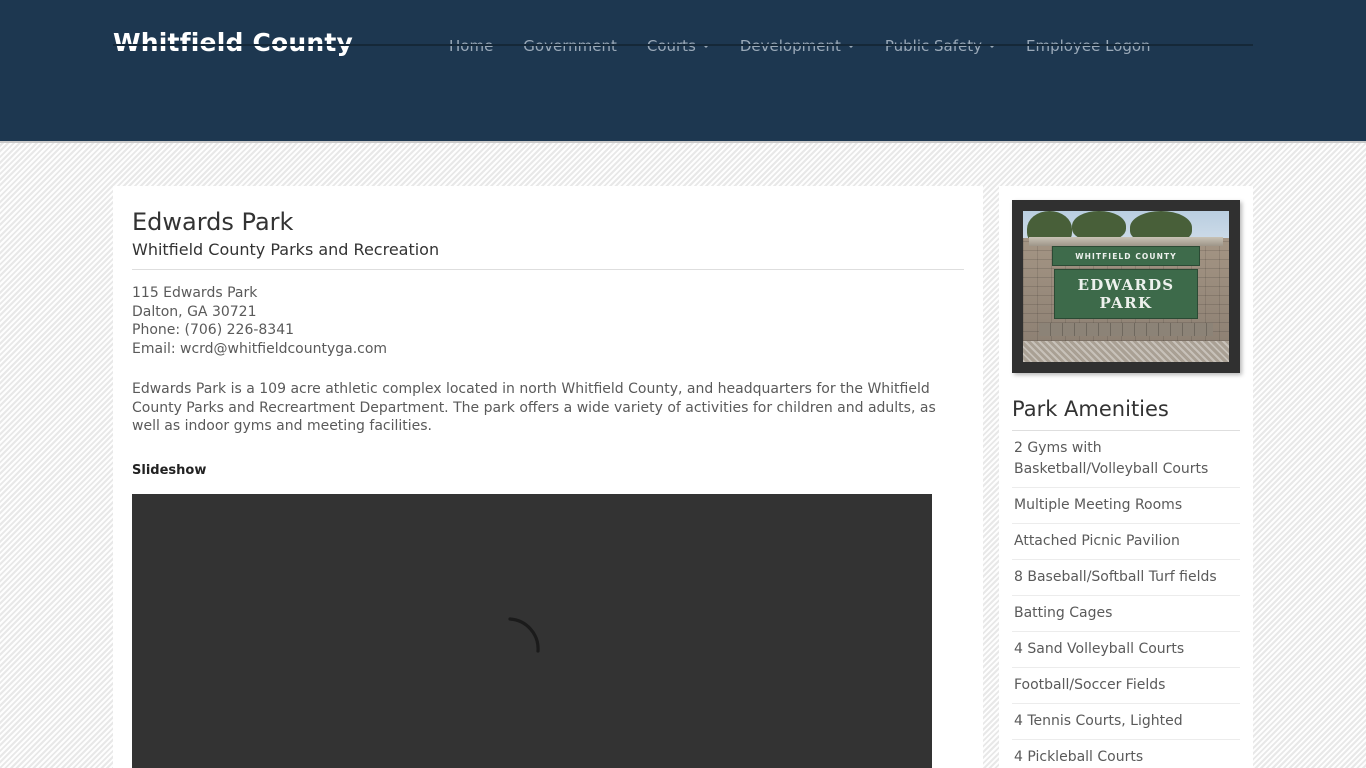  Describe the element at coordinates (283, 349) in the screenshot. I see `email-address-link: wcrd@whitfieldcountyga.com` at that location.